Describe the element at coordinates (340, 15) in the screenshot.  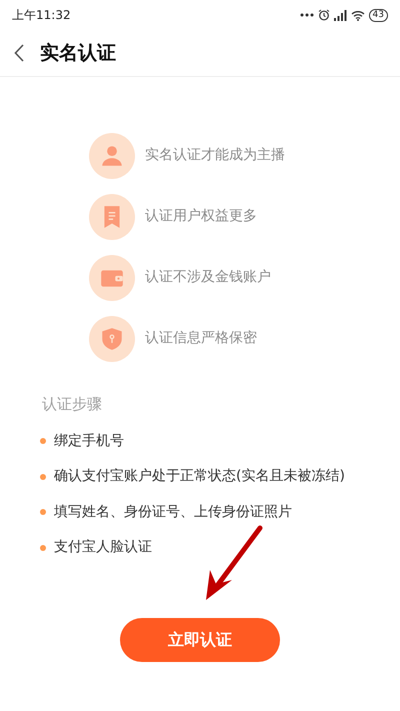
I see `signal-icon` at that location.